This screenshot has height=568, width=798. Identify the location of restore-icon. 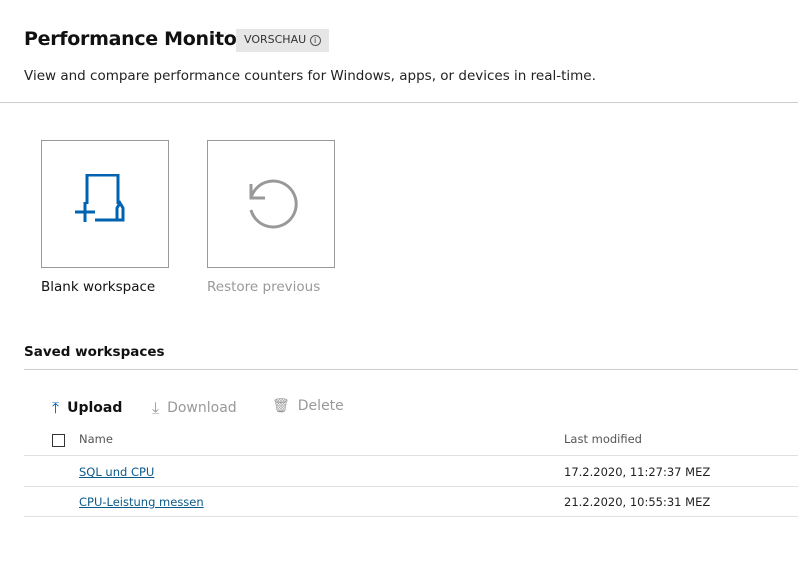
(273, 204).